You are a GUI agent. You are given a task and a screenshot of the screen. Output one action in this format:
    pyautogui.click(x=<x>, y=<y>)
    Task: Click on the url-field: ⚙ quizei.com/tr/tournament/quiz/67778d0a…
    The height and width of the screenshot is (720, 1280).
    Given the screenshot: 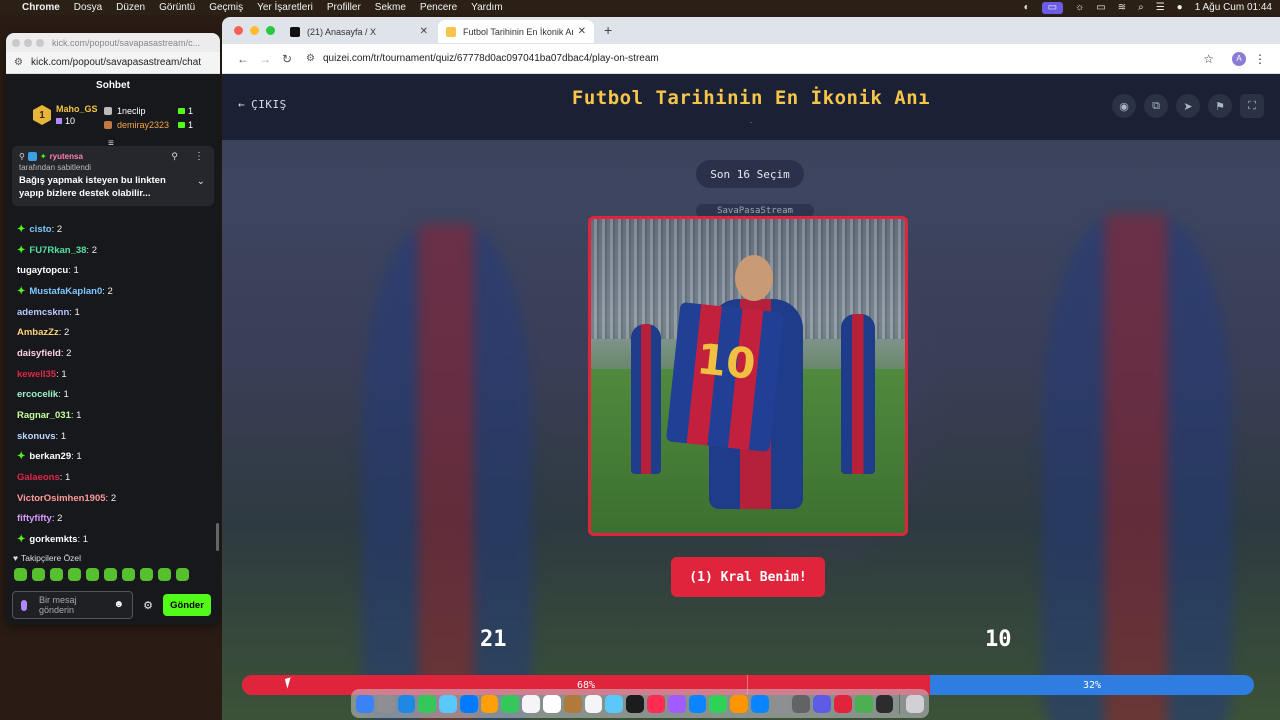 What is the action you would take?
    pyautogui.click(x=482, y=58)
    